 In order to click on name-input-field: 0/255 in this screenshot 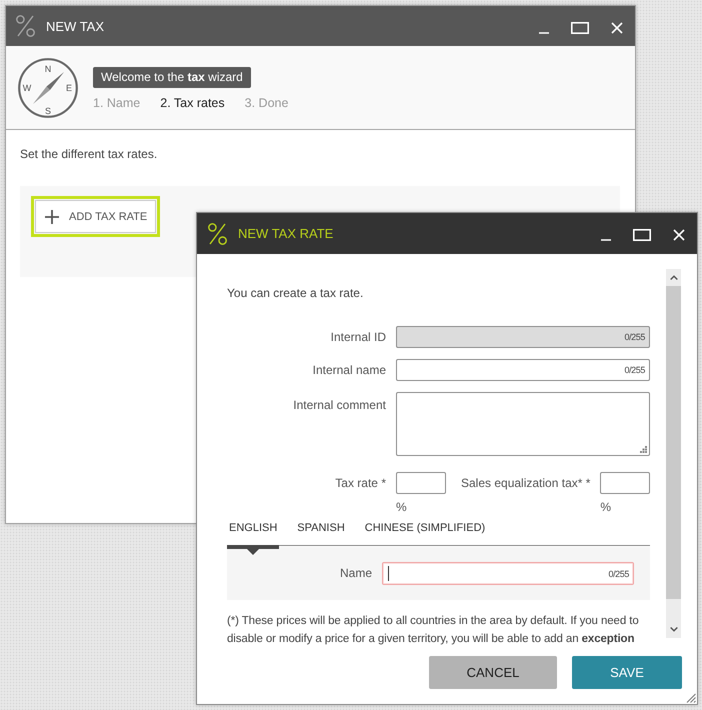, I will do `click(508, 573)`.